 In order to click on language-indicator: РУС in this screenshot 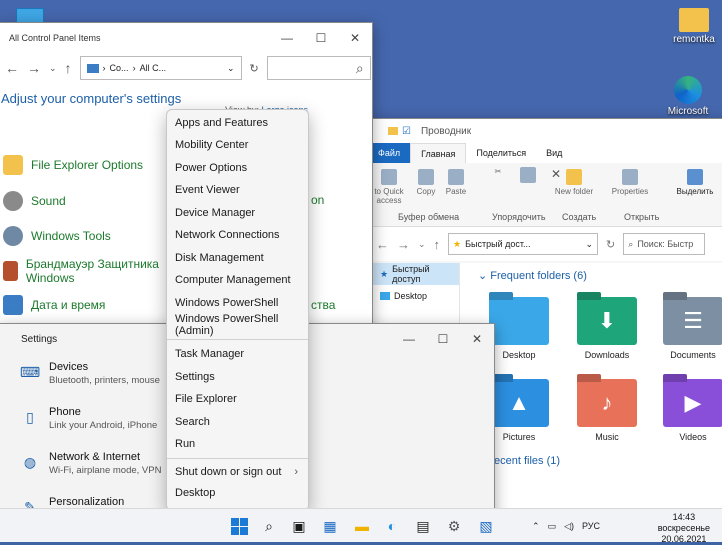, I will do `click(591, 526)`.